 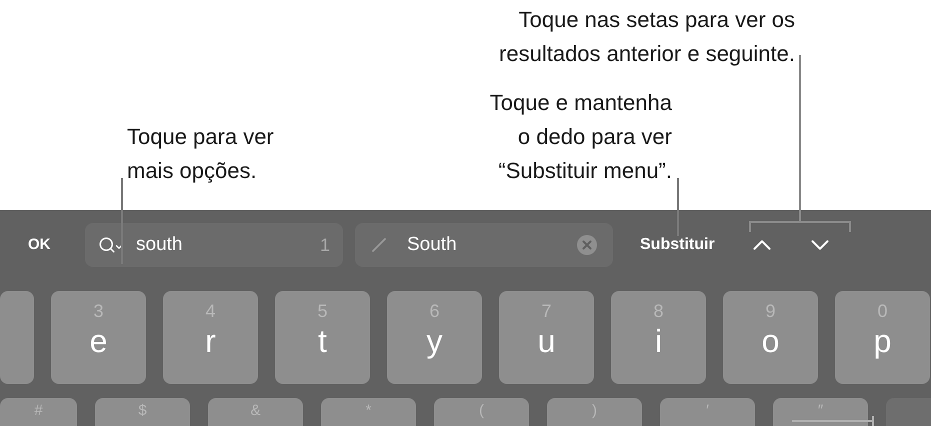 What do you see at coordinates (368, 412) in the screenshot?
I see `keyboard-key: *` at bounding box center [368, 412].